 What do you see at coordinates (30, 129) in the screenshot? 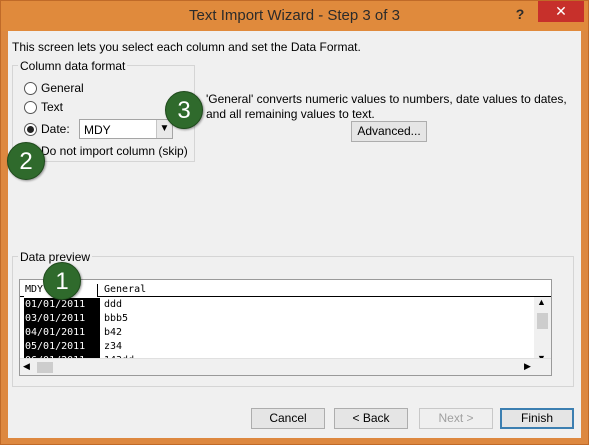
I see `radio-date-circle` at bounding box center [30, 129].